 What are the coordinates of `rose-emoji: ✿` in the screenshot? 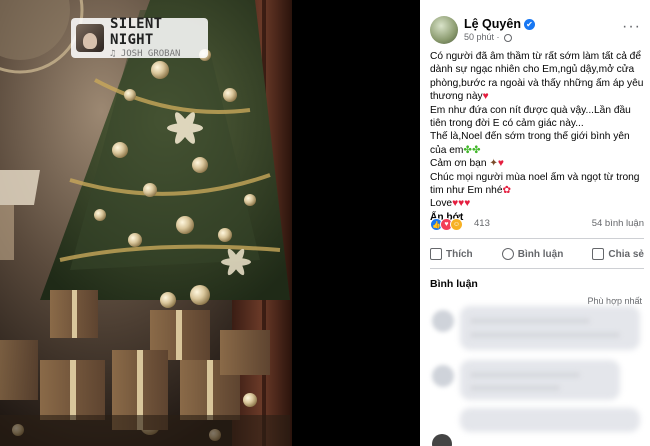 It's located at (507, 191).